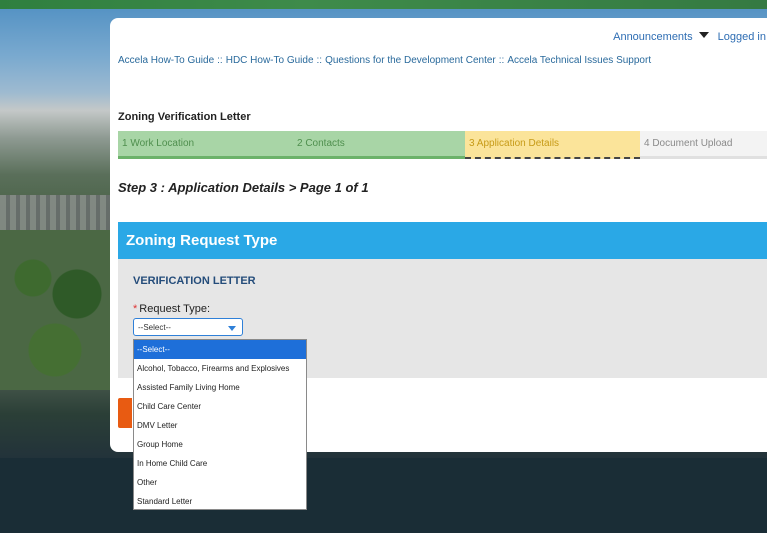 The width and height of the screenshot is (767, 533). I want to click on continue-button, so click(125, 413).